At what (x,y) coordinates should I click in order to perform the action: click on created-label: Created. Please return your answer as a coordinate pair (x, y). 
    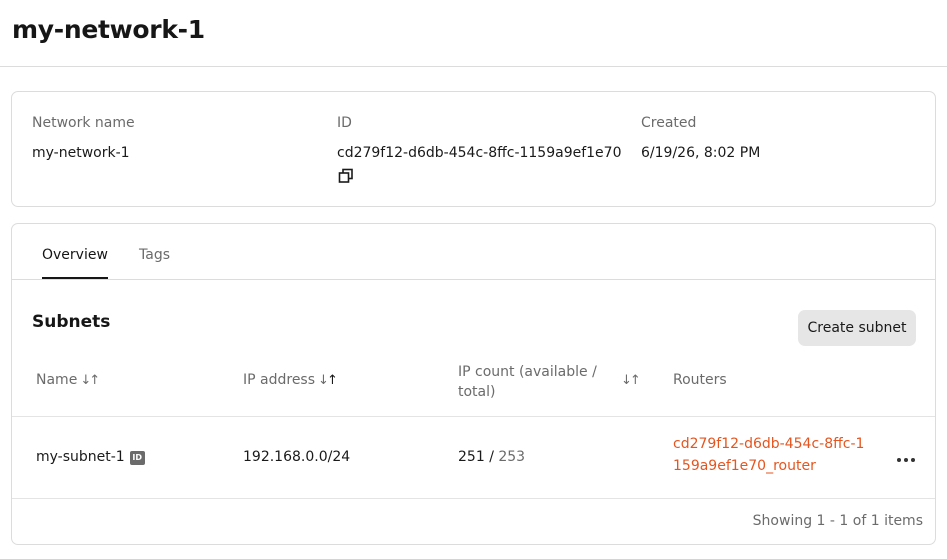
    Looking at the image, I should click on (669, 123).